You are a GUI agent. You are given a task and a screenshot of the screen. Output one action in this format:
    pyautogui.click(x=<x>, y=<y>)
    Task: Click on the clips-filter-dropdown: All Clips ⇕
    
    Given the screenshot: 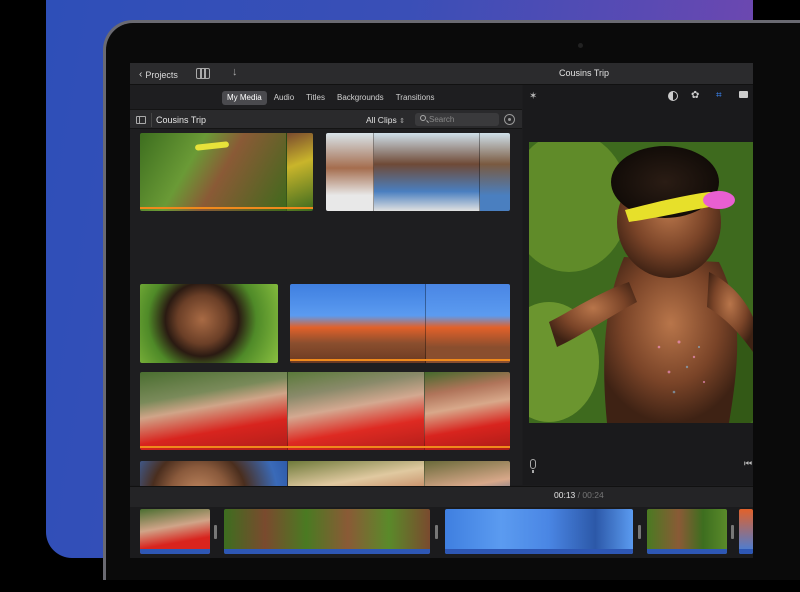 What is the action you would take?
    pyautogui.click(x=385, y=120)
    